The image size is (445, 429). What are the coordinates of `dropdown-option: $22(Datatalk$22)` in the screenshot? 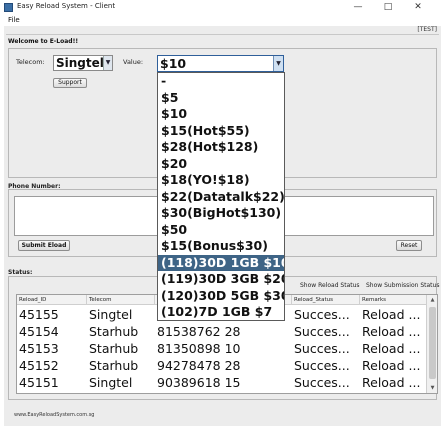 It's located at (221, 197).